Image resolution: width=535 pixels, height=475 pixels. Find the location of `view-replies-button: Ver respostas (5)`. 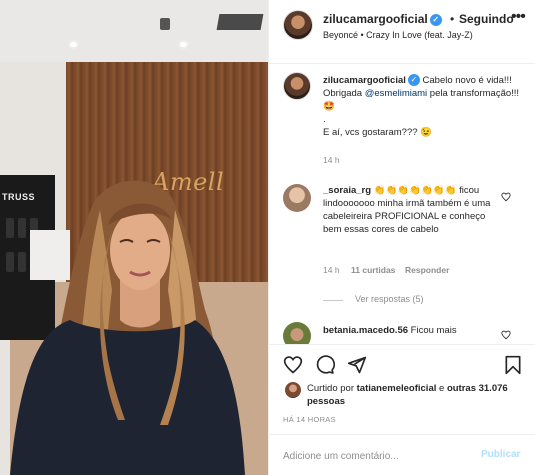

view-replies-button: Ver respostas (5) is located at coordinates (389, 299).